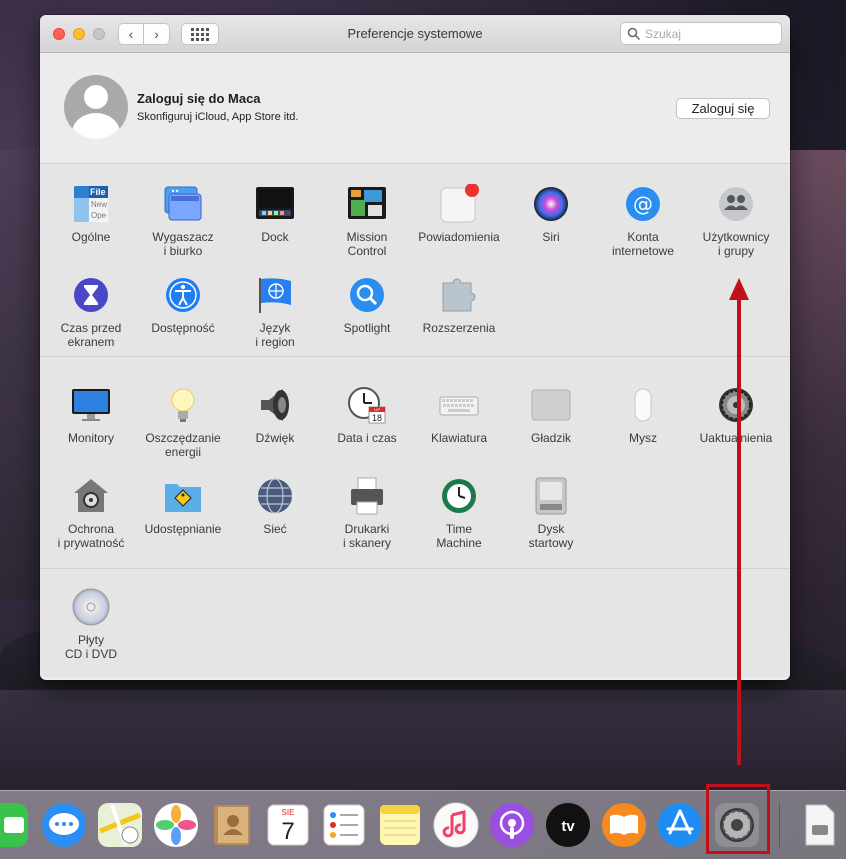 The image size is (846, 859). I want to click on pane-label: Dock, so click(275, 237).